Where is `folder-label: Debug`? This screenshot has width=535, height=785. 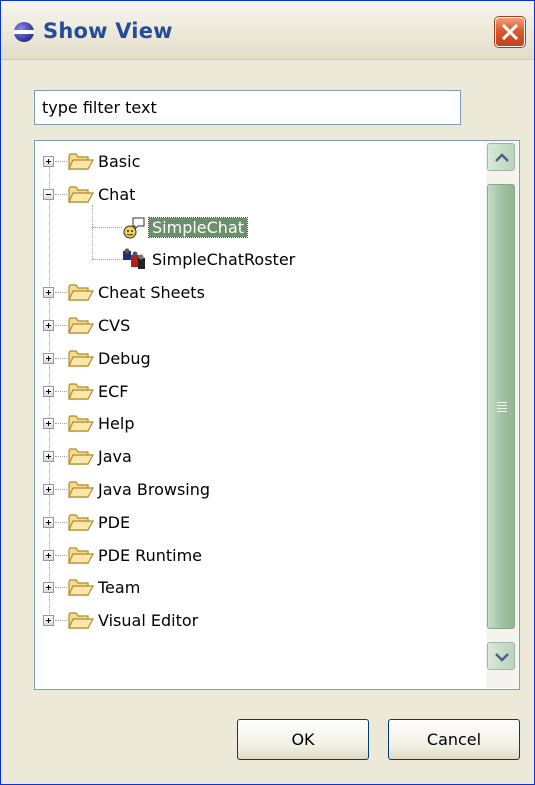 folder-label: Debug is located at coordinates (124, 358).